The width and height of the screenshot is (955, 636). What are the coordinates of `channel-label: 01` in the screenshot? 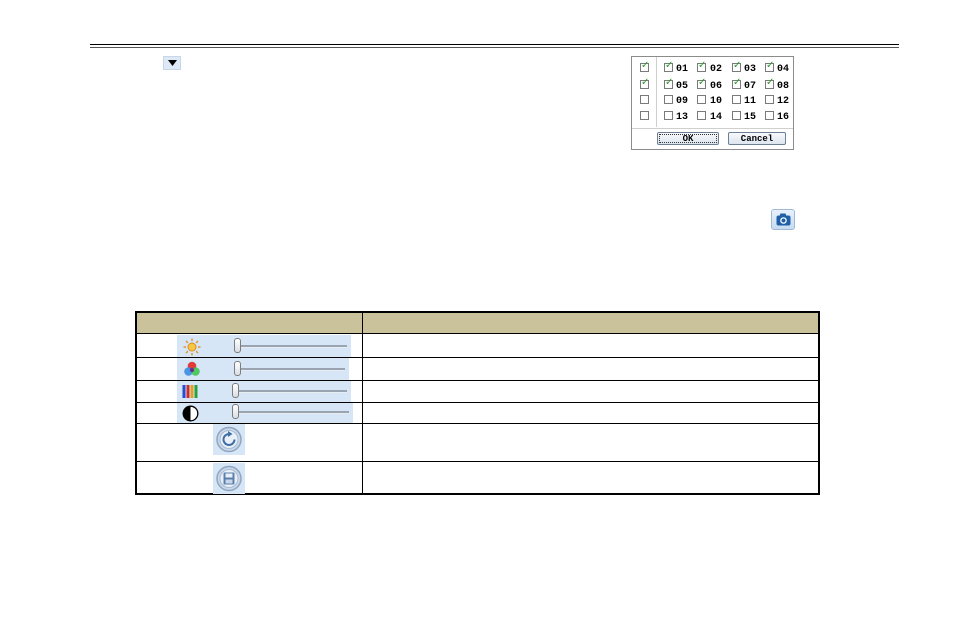 It's located at (682, 69).